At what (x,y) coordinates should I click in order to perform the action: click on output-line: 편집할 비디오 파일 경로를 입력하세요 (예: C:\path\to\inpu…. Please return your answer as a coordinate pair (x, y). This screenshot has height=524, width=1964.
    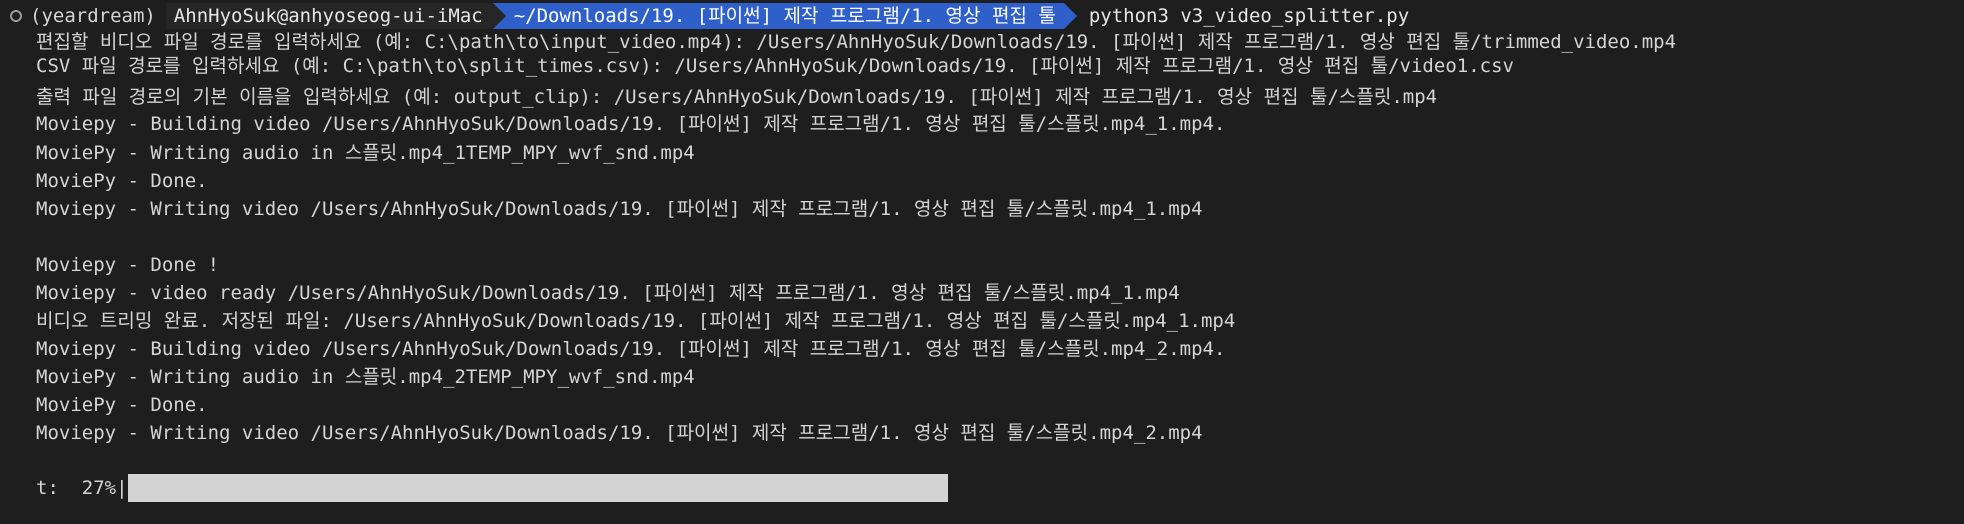
    Looking at the image, I should click on (856, 42).